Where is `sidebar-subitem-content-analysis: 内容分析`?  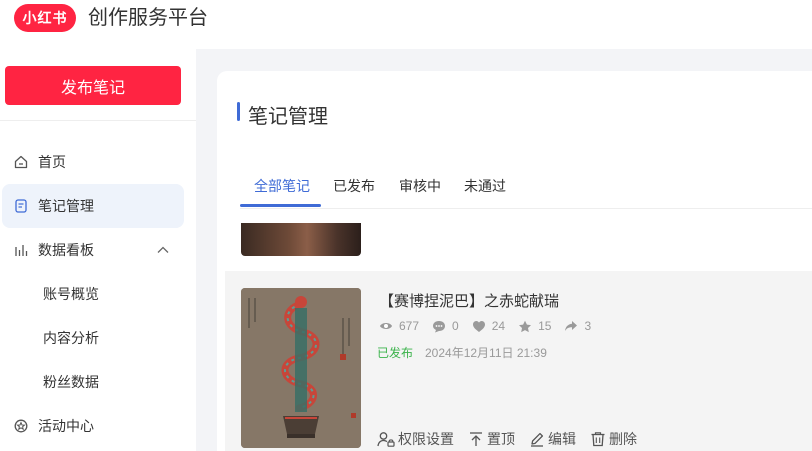
sidebar-subitem-content-analysis: 内容分析 is located at coordinates (71, 338).